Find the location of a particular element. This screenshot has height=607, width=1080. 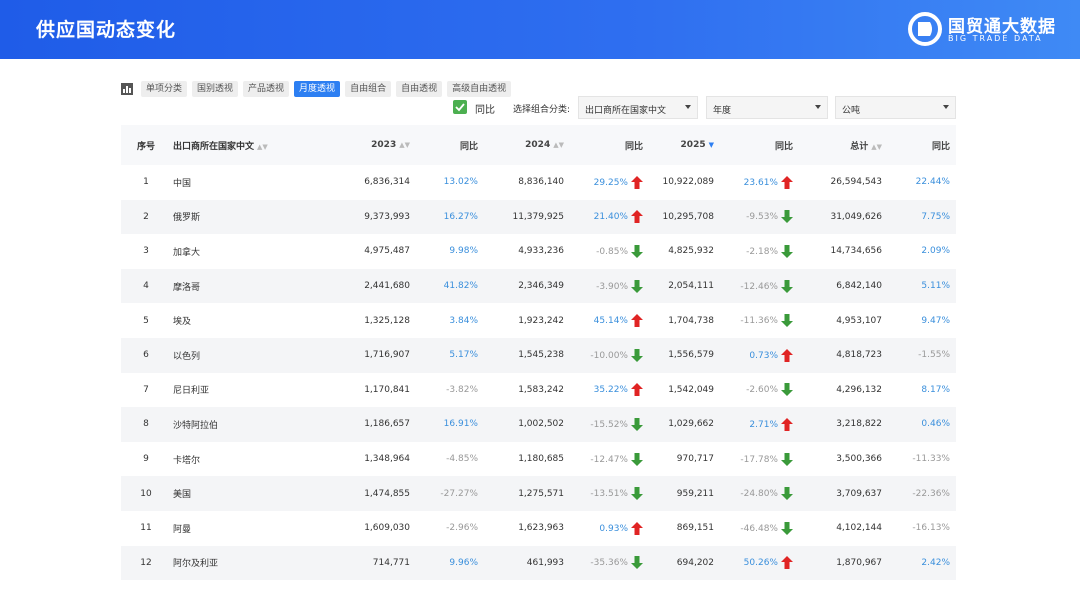

yoy-value: 0.73% is located at coordinates (763, 355).